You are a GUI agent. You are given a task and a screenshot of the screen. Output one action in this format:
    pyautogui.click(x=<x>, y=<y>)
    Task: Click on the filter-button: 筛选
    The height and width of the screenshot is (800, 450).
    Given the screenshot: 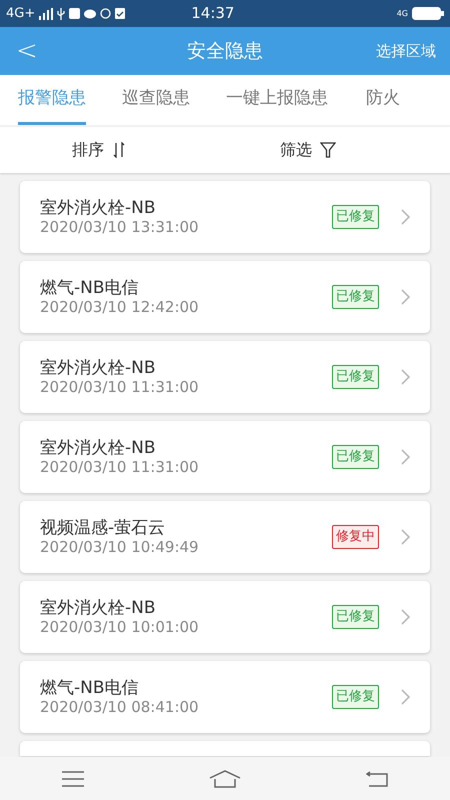 What is the action you would take?
    pyautogui.click(x=308, y=150)
    